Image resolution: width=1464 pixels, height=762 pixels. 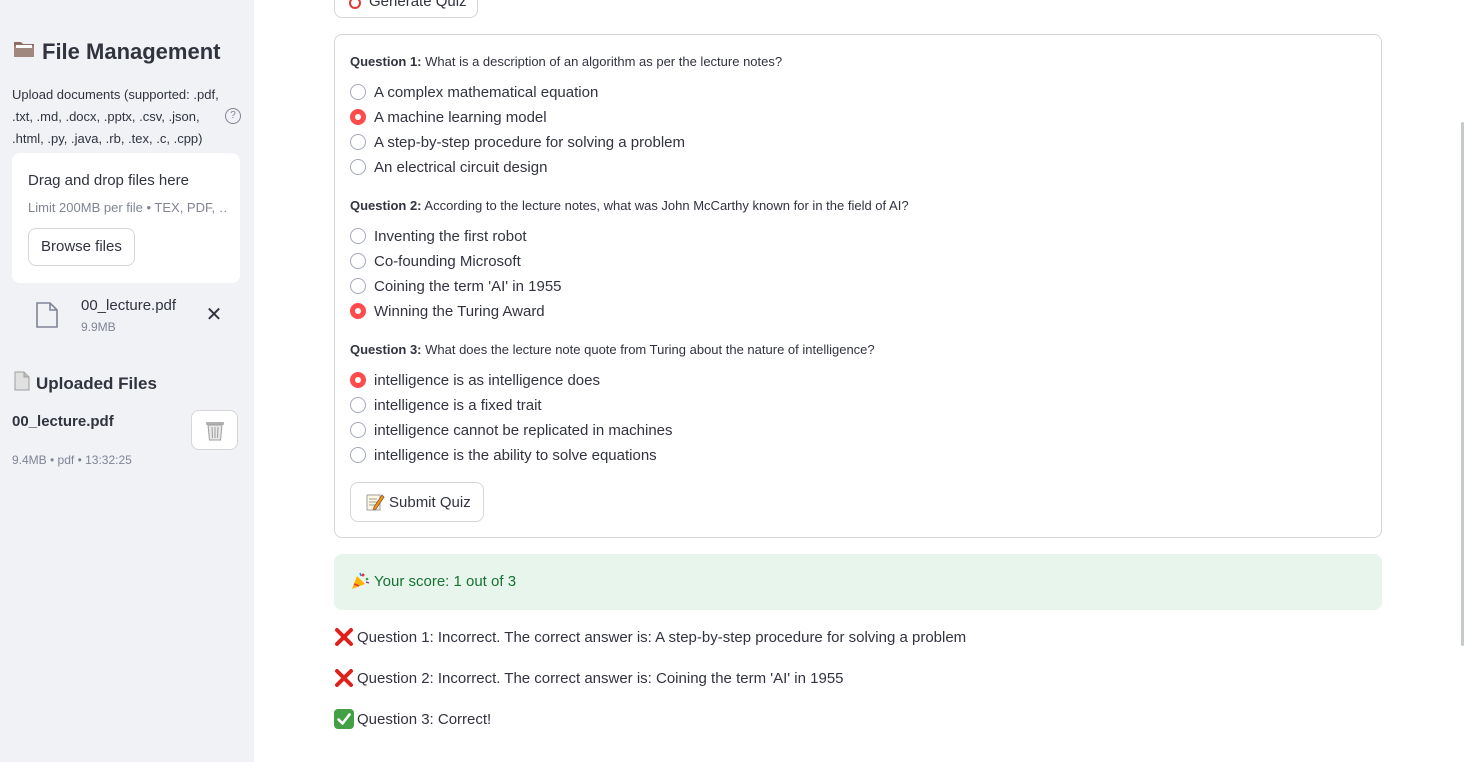 I want to click on close-icon: ✕, so click(x=214, y=315).